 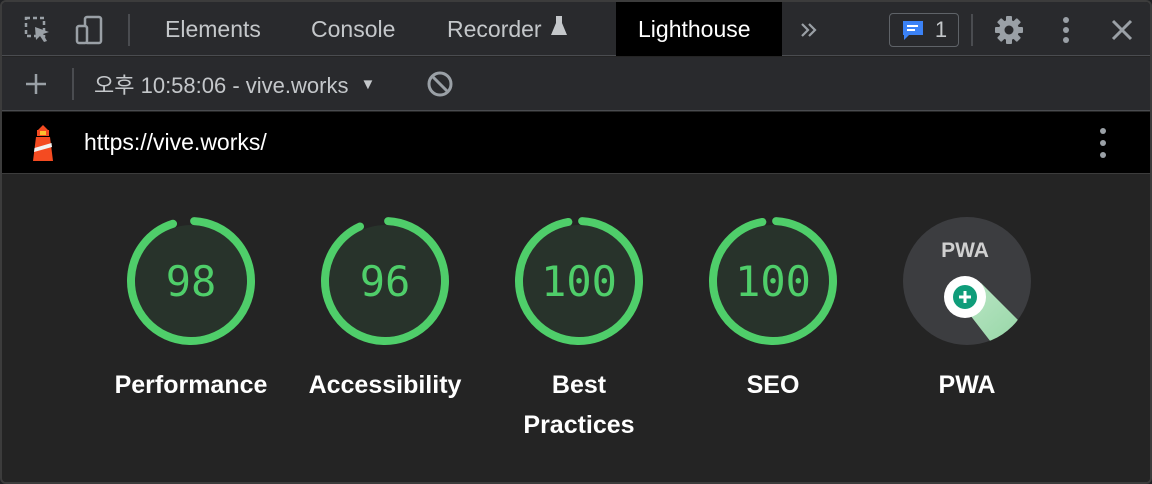 I want to click on tab-lighthouse: Lighthouse, so click(x=699, y=29).